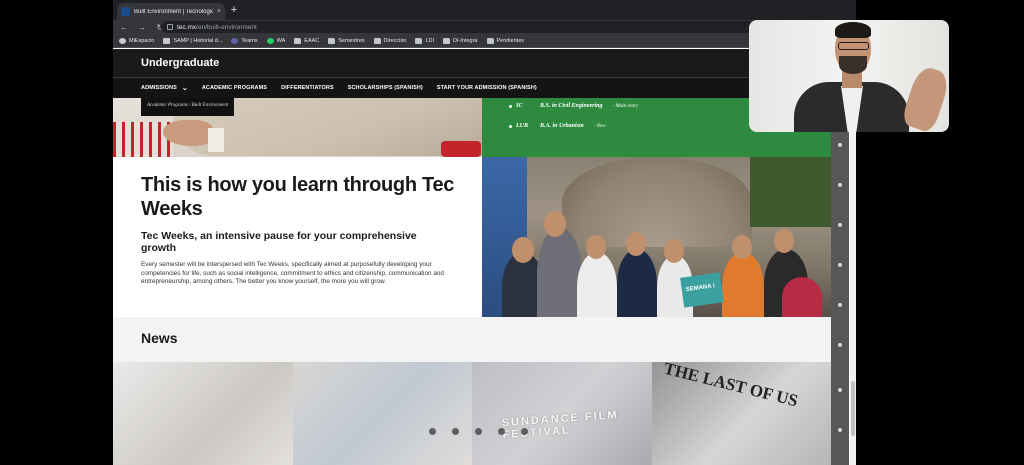 This screenshot has width=1024, height=465. I want to click on nav-scholarships: SCHOLARSHIPS (SPANISH), so click(385, 88).